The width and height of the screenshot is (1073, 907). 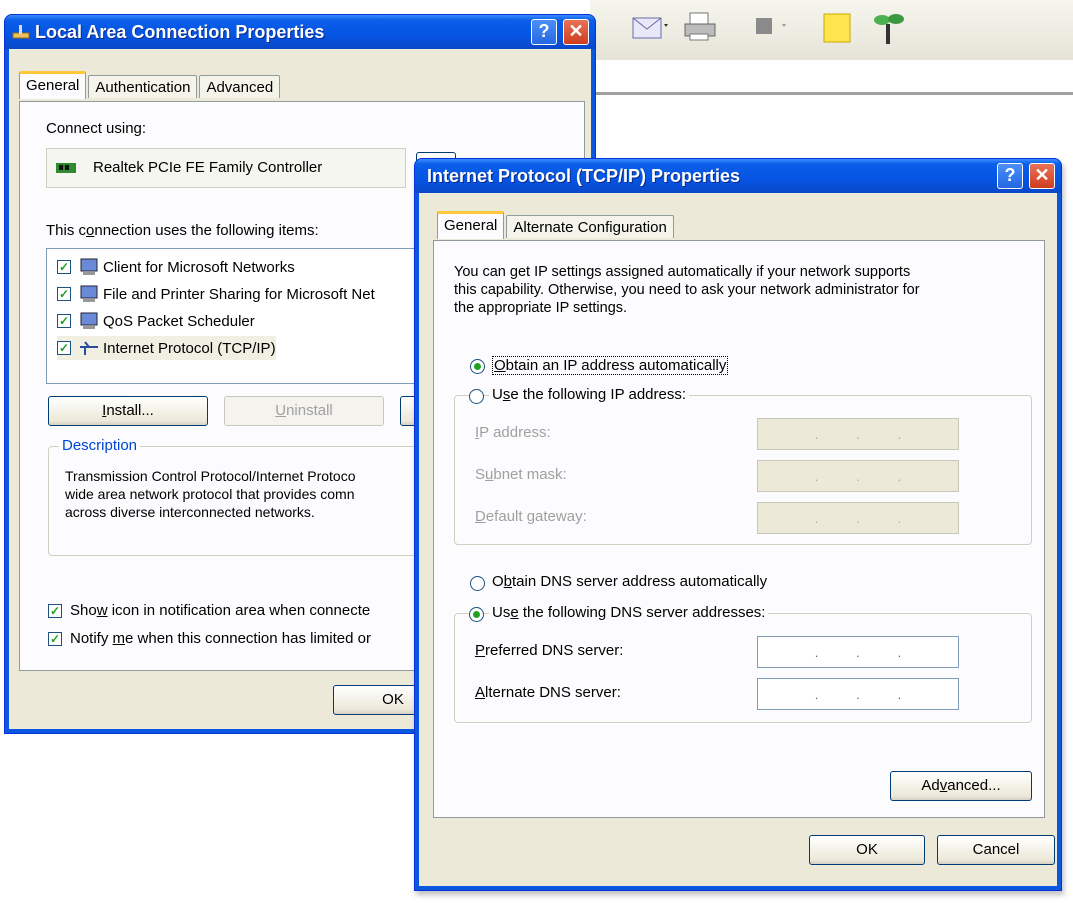 What do you see at coordinates (541, 308) in the screenshot?
I see `intro-line: the appropriate IP settings.` at bounding box center [541, 308].